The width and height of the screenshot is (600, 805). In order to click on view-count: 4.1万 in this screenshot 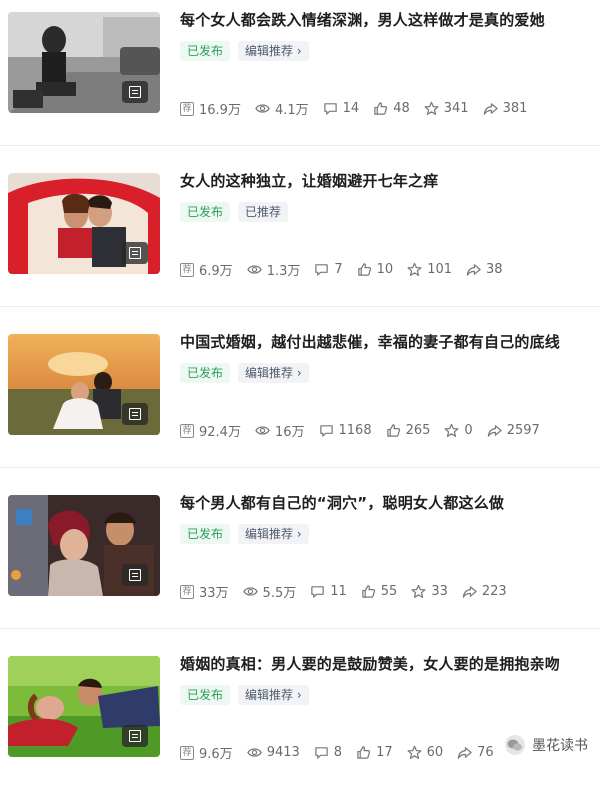, I will do `click(291, 110)`.